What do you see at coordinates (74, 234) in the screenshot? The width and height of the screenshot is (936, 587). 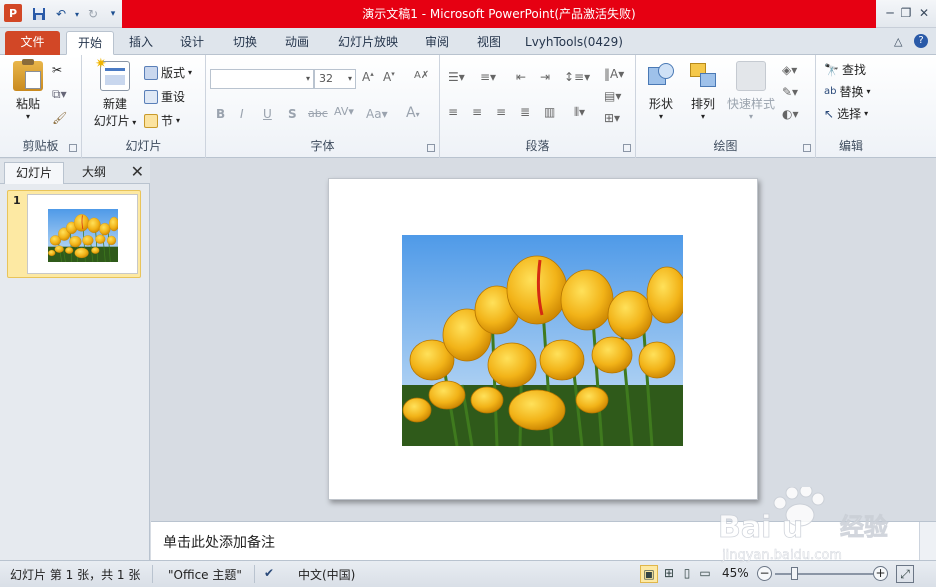 I see `slide-thumbnail: 1` at bounding box center [74, 234].